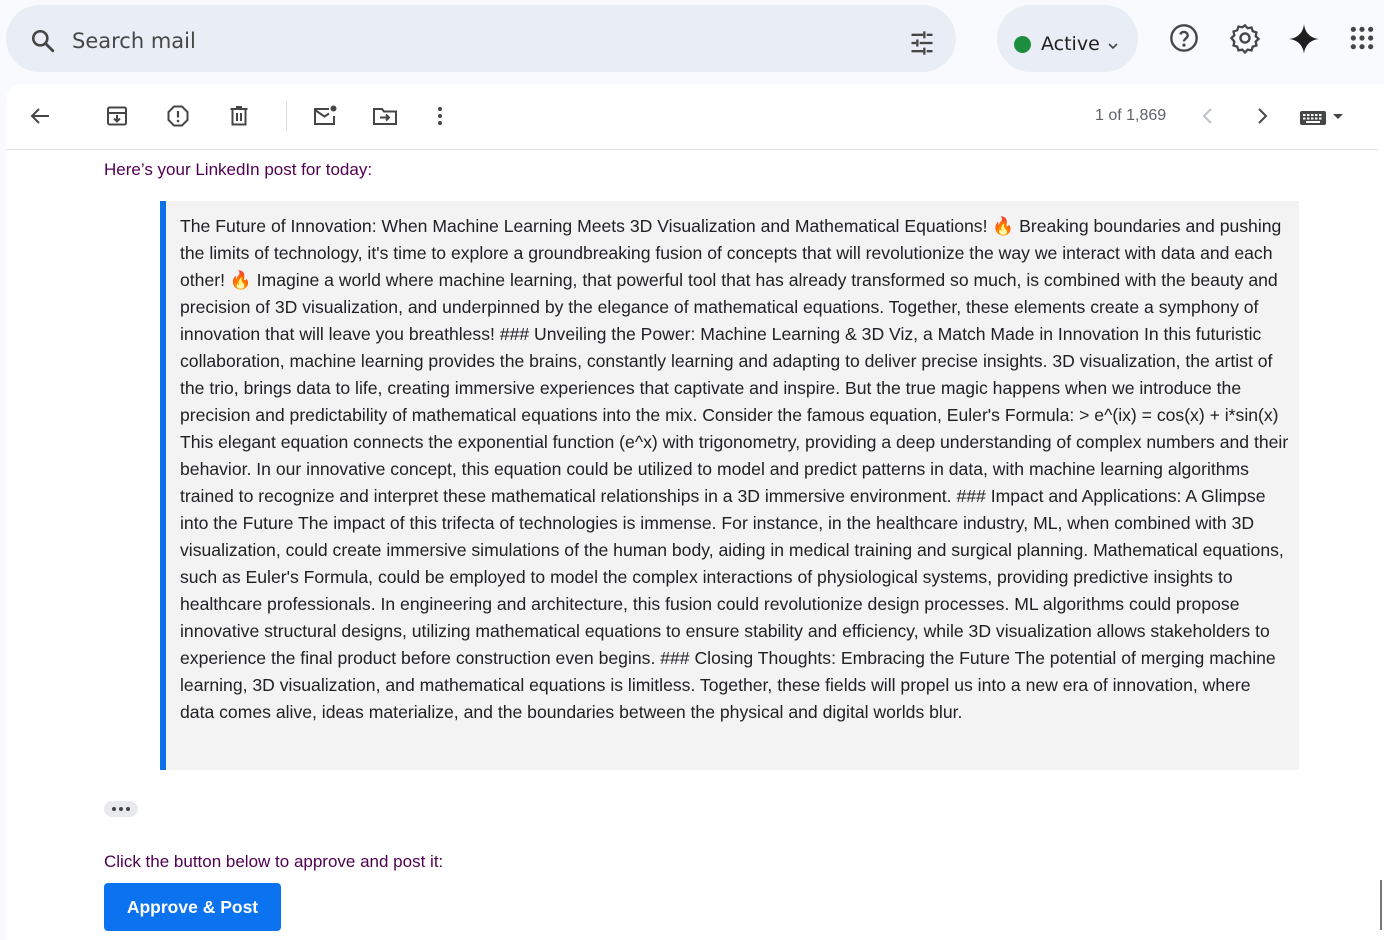 Image resolution: width=1384 pixels, height=940 pixels. I want to click on apps-icon, so click(1362, 40).